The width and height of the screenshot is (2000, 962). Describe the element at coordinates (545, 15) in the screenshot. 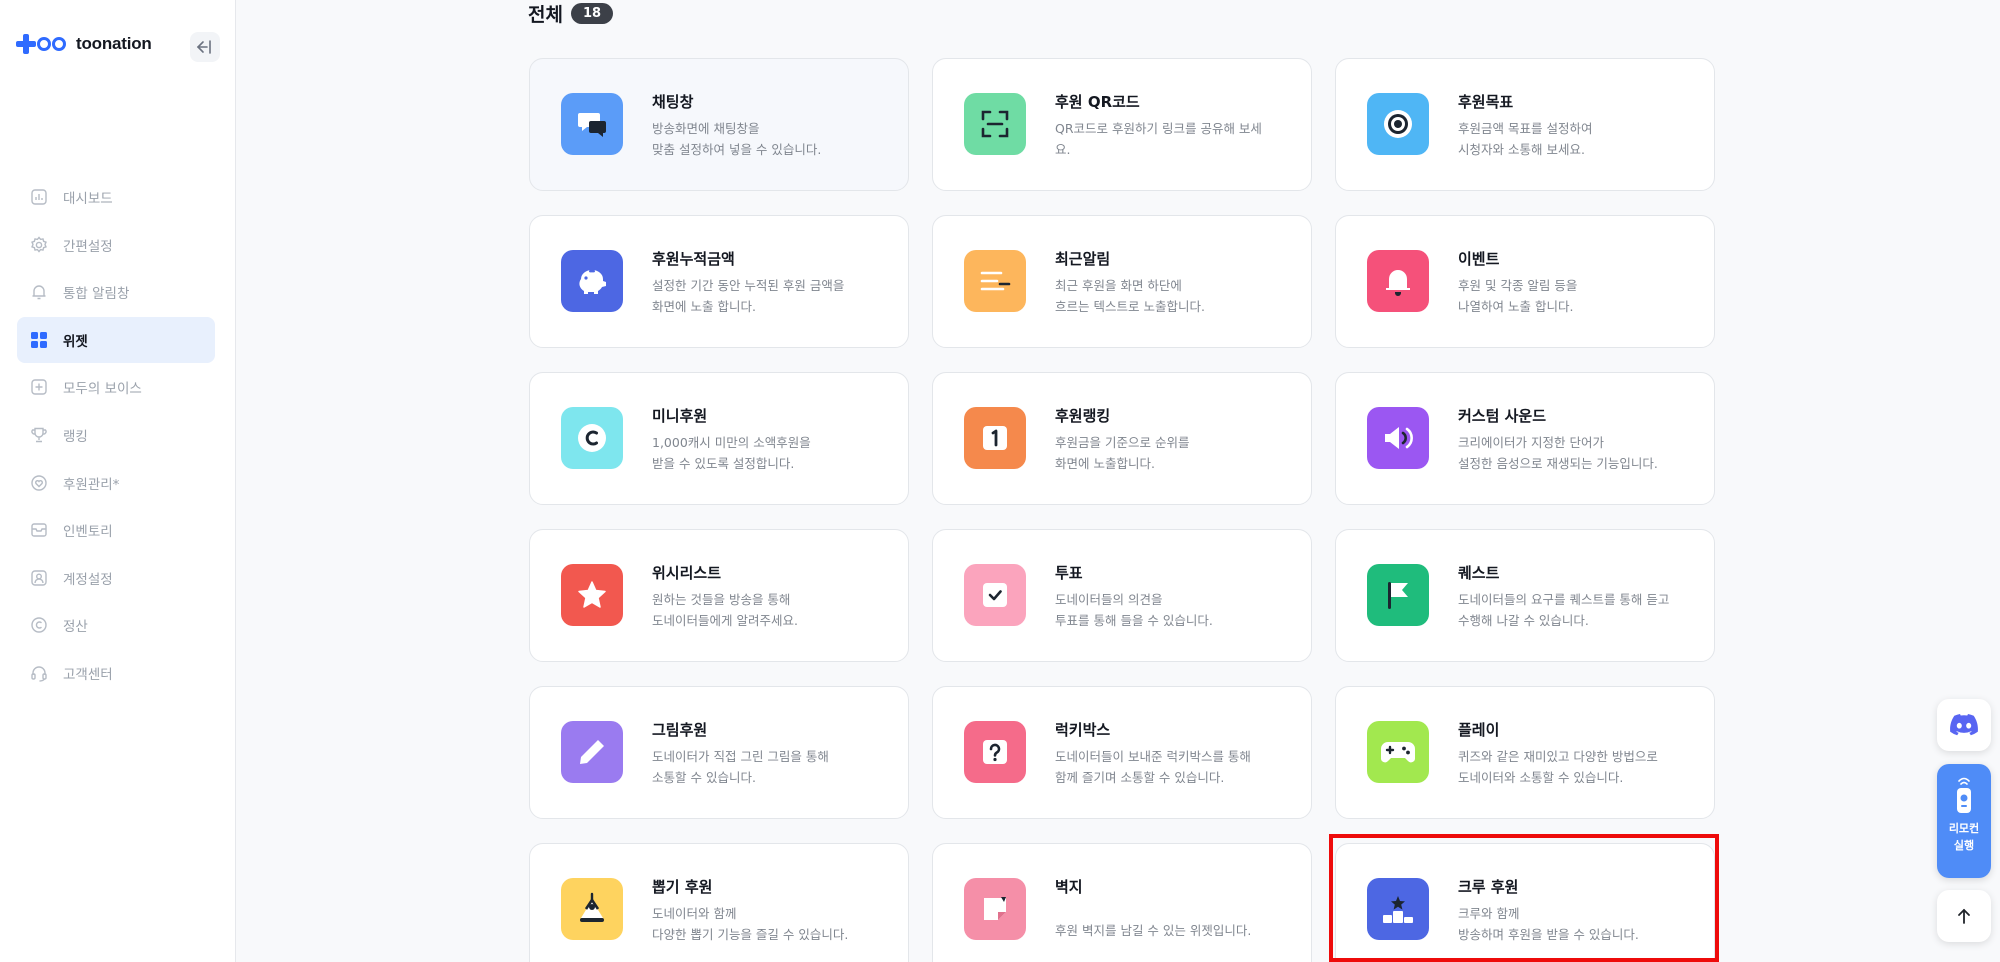

I see `section-title: 전체` at that location.